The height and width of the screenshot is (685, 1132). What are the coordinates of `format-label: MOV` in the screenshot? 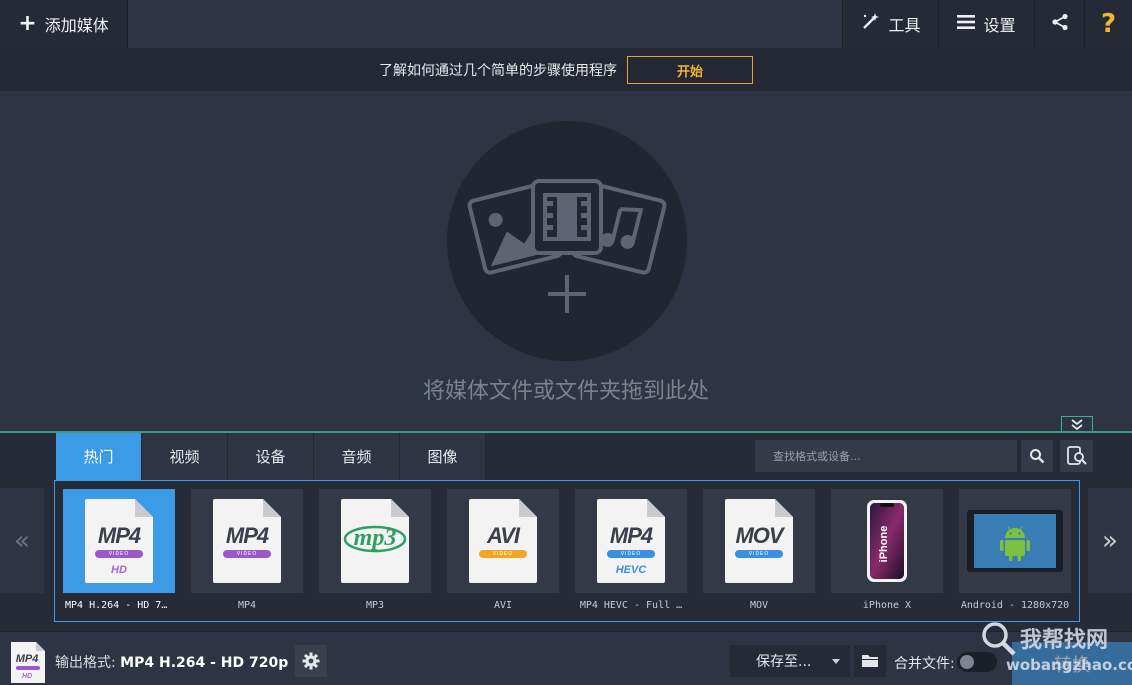 It's located at (759, 605).